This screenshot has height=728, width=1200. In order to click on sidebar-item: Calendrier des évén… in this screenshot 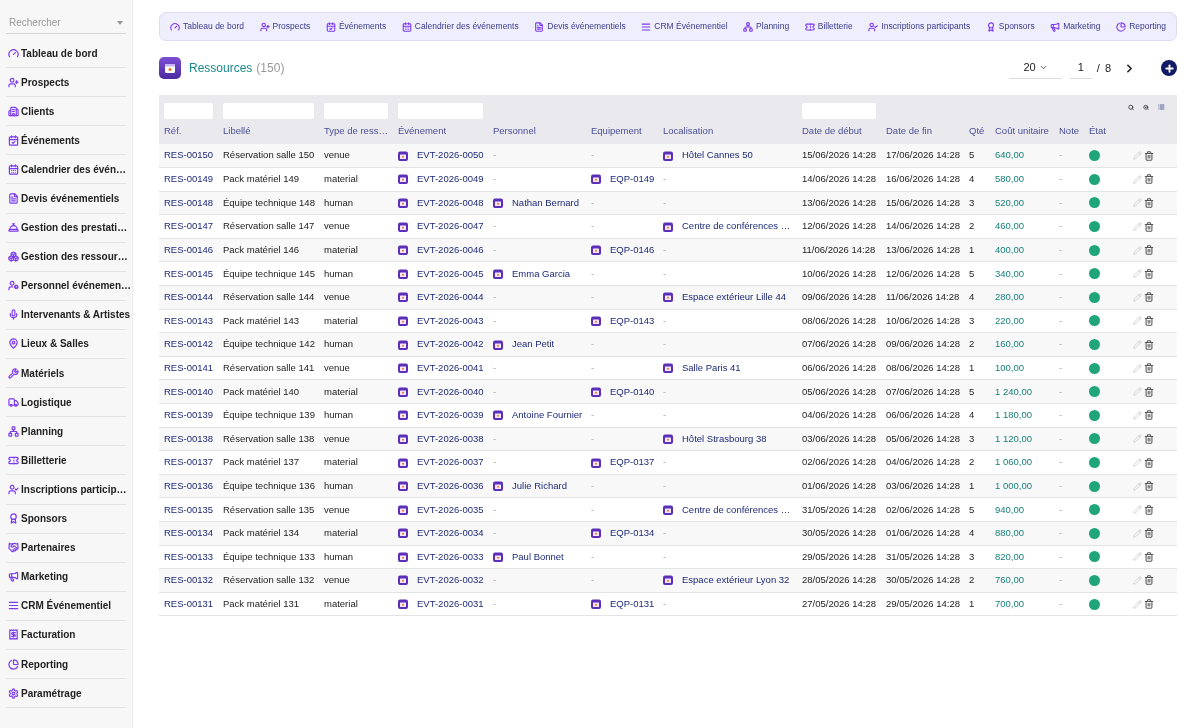, I will do `click(66, 170)`.